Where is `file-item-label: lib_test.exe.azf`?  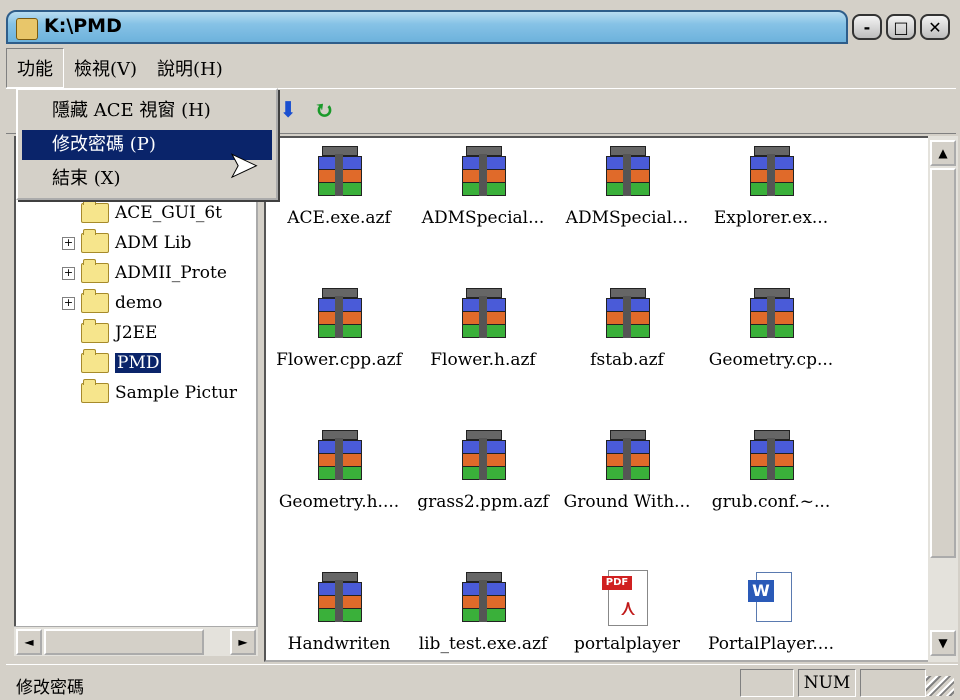 file-item-label: lib_test.exe.azf is located at coordinates (483, 644).